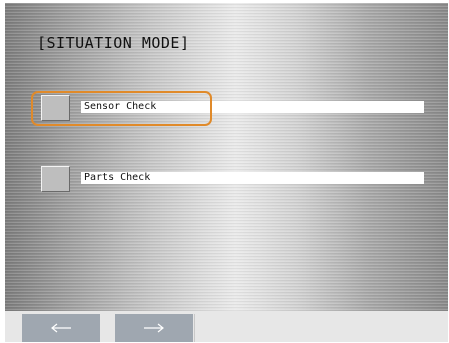 The width and height of the screenshot is (449, 343). I want to click on nav-divider, so click(194, 328).